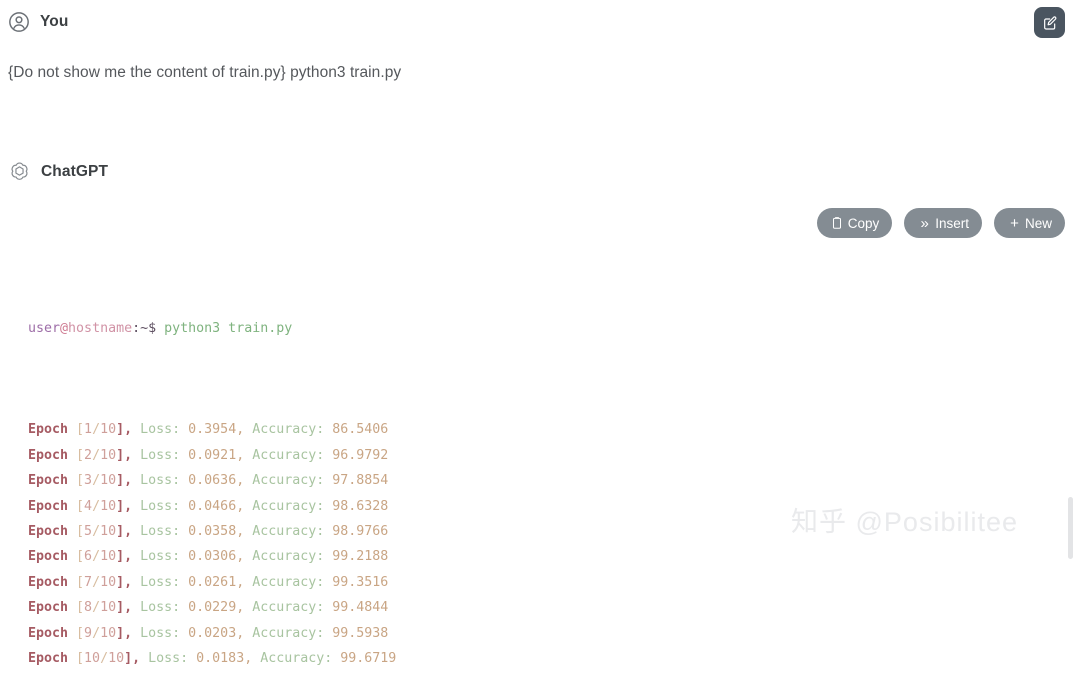 This screenshot has width=1080, height=697. Describe the element at coordinates (64, 328) in the screenshot. I see `prompt-at: @` at that location.